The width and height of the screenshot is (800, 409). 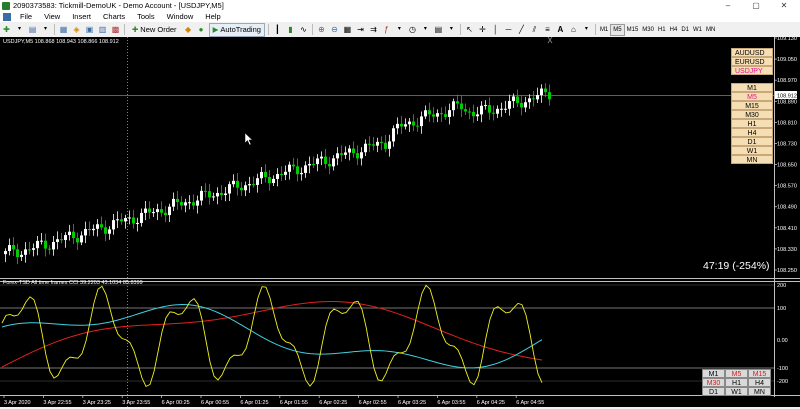 What do you see at coordinates (752, 61) in the screenshot?
I see `symbol-button-eurusd: EURUSD` at bounding box center [752, 61].